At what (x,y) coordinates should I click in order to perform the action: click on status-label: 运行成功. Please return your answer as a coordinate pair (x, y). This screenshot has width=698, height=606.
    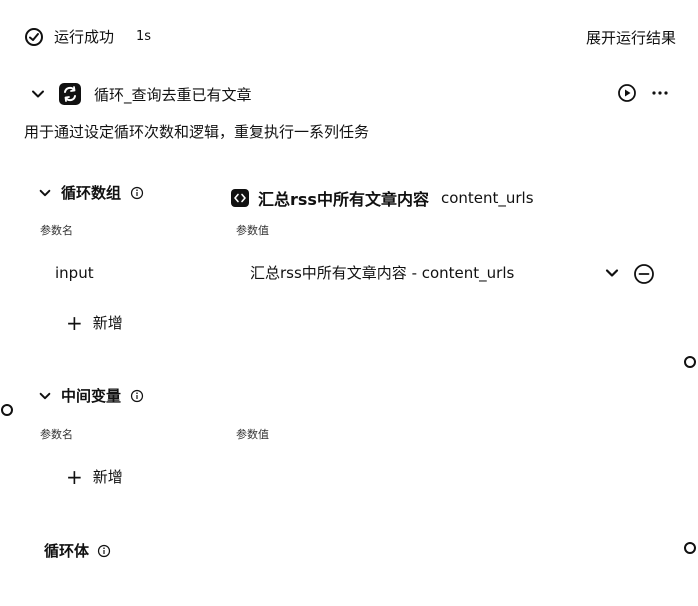
    Looking at the image, I should click on (84, 37).